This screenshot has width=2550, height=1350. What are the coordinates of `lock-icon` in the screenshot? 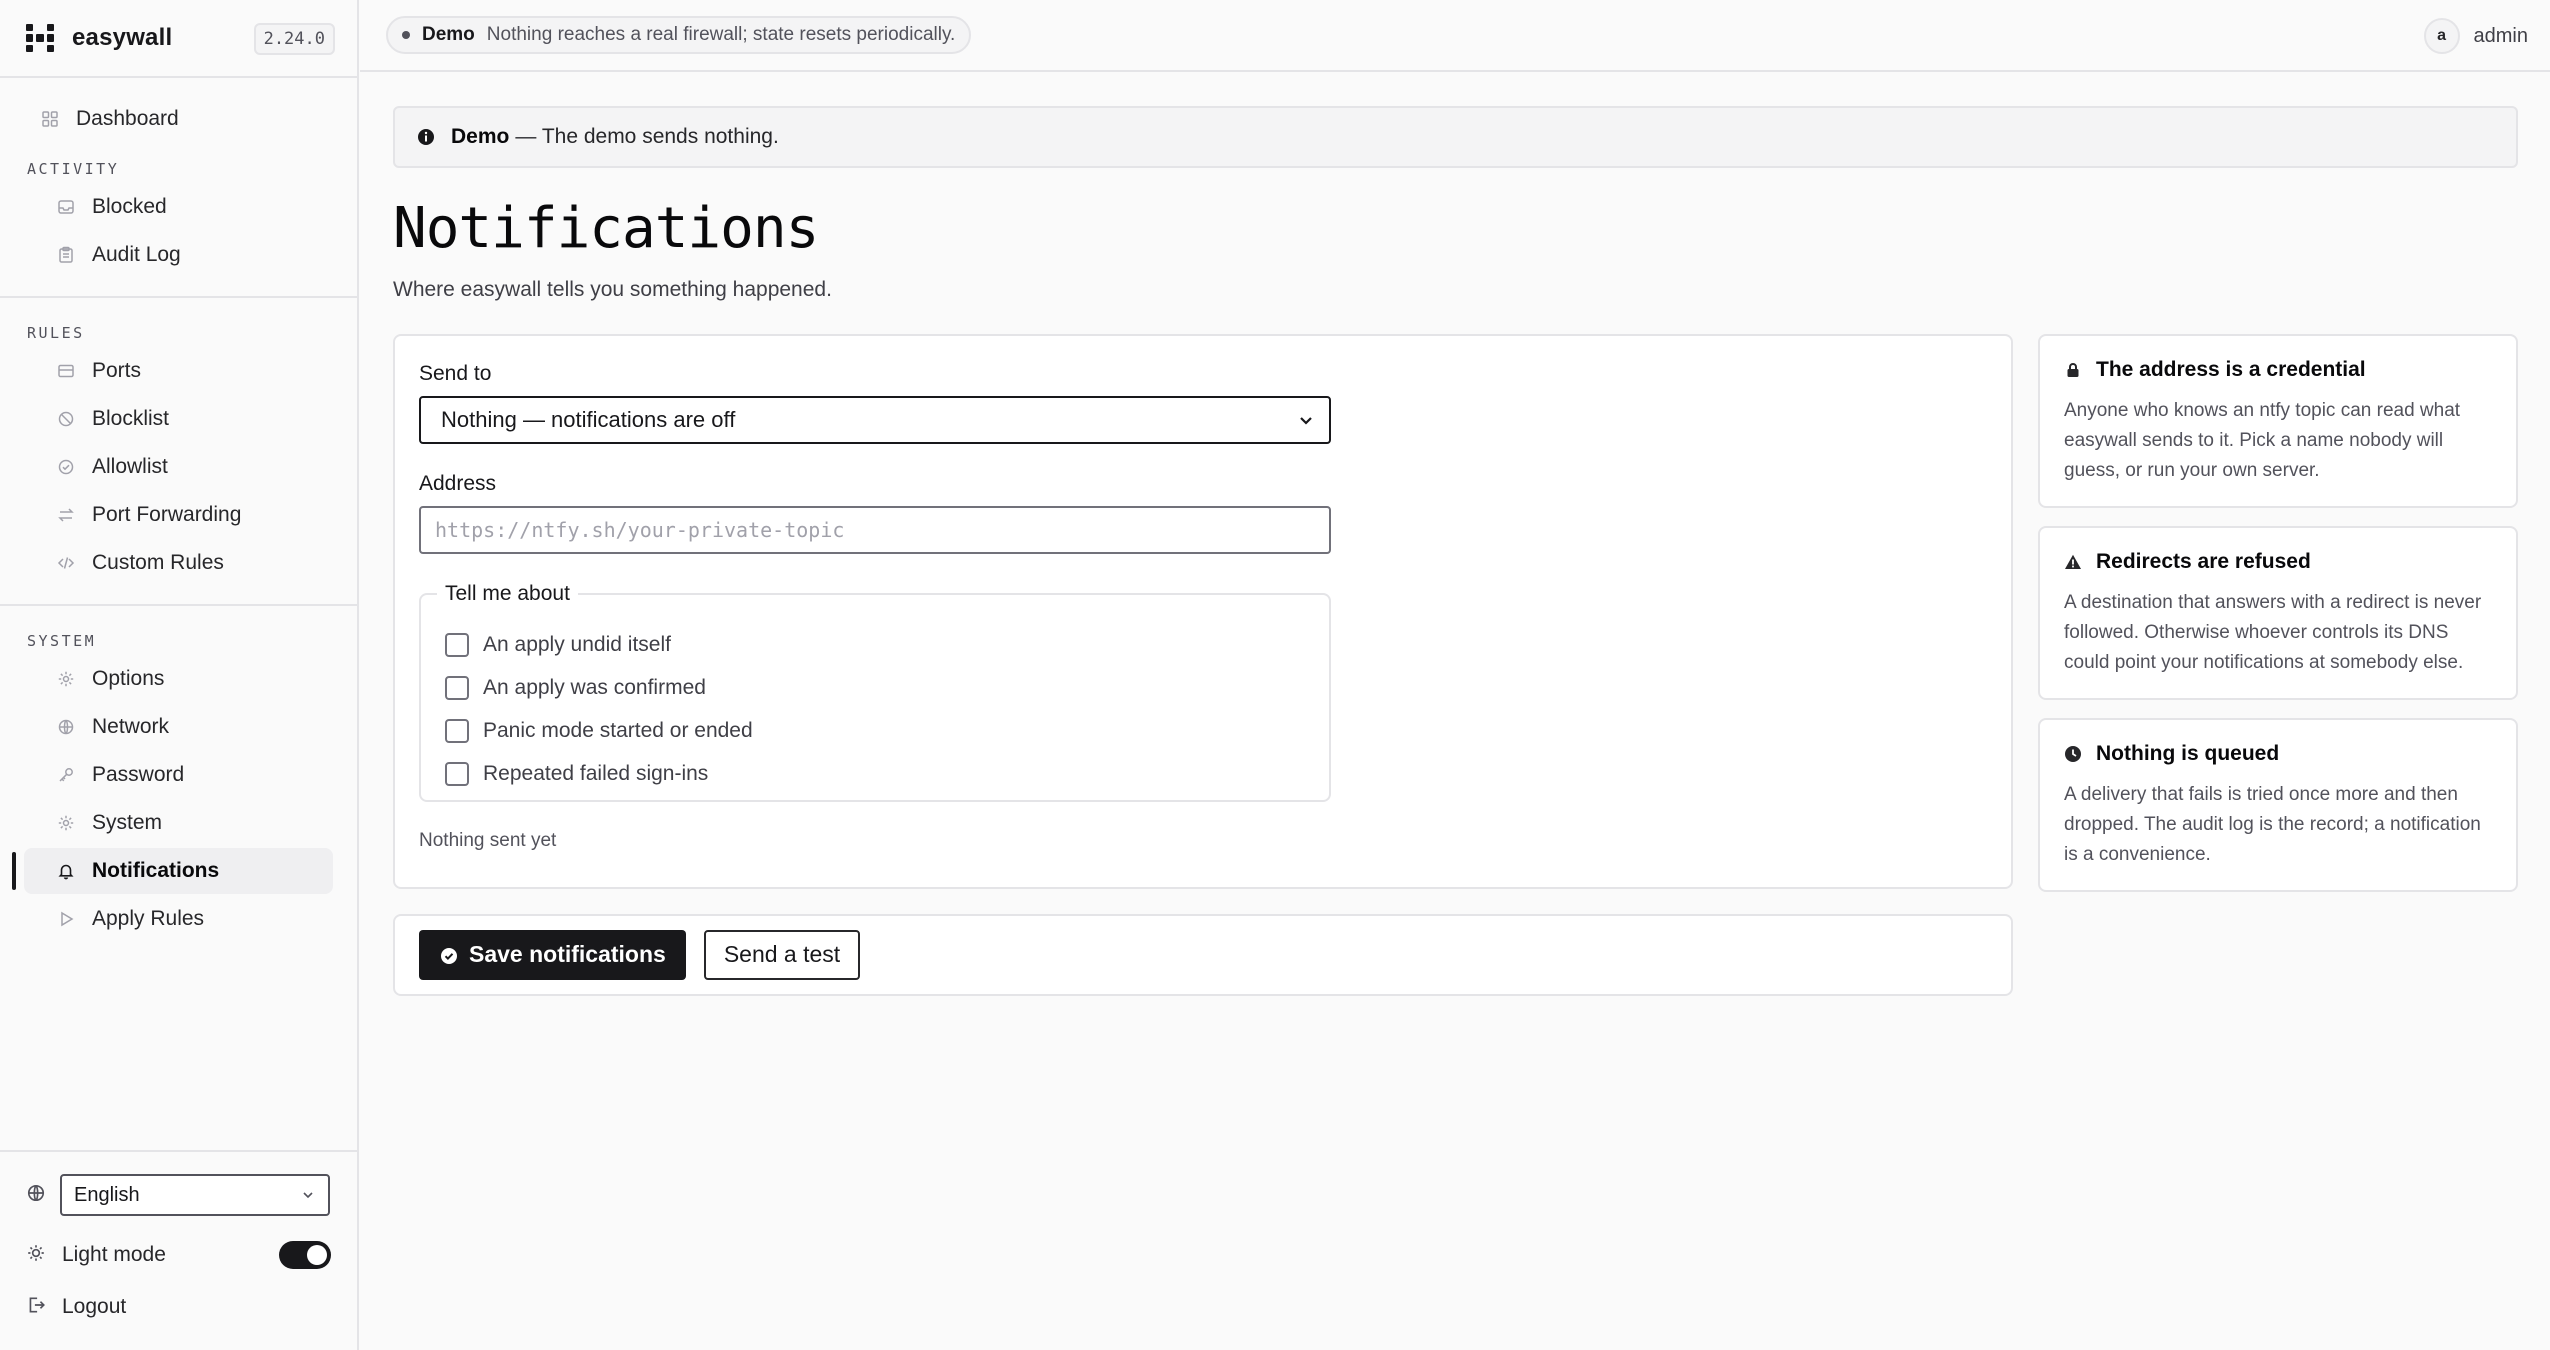 It's located at (2073, 370).